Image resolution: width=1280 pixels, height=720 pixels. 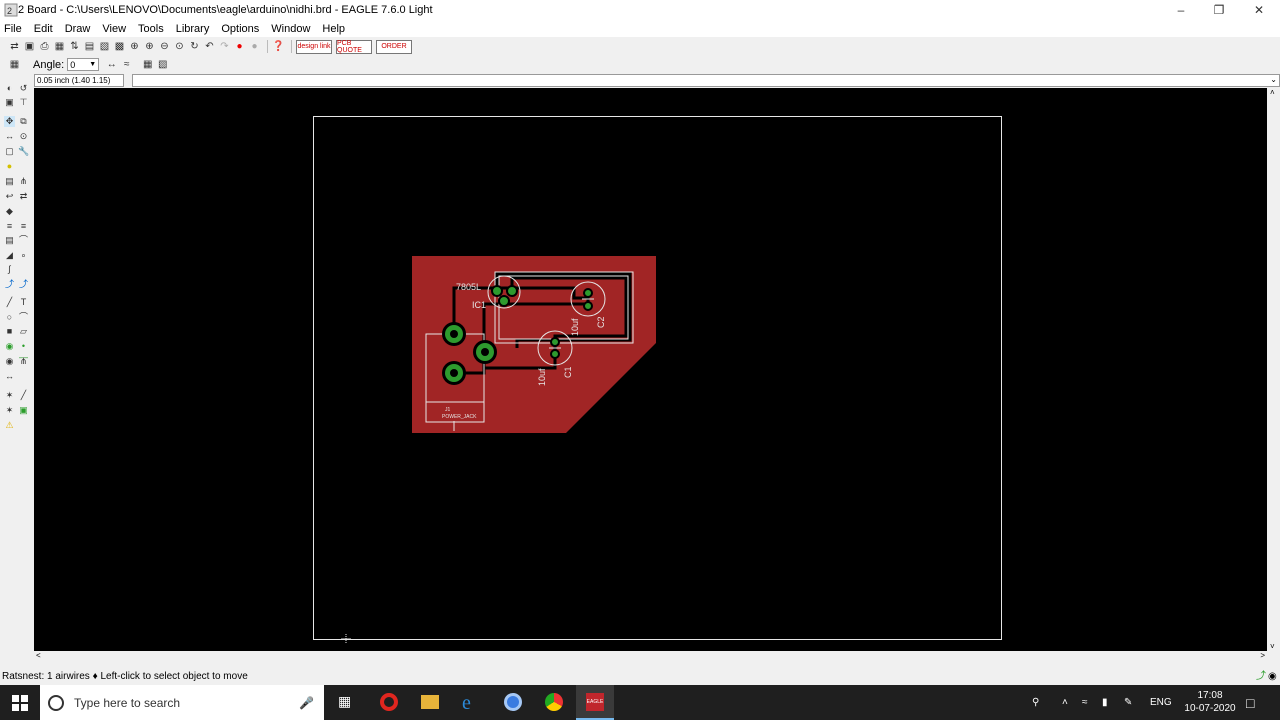 I want to click on lock-icon: ◆, so click(x=9, y=211).